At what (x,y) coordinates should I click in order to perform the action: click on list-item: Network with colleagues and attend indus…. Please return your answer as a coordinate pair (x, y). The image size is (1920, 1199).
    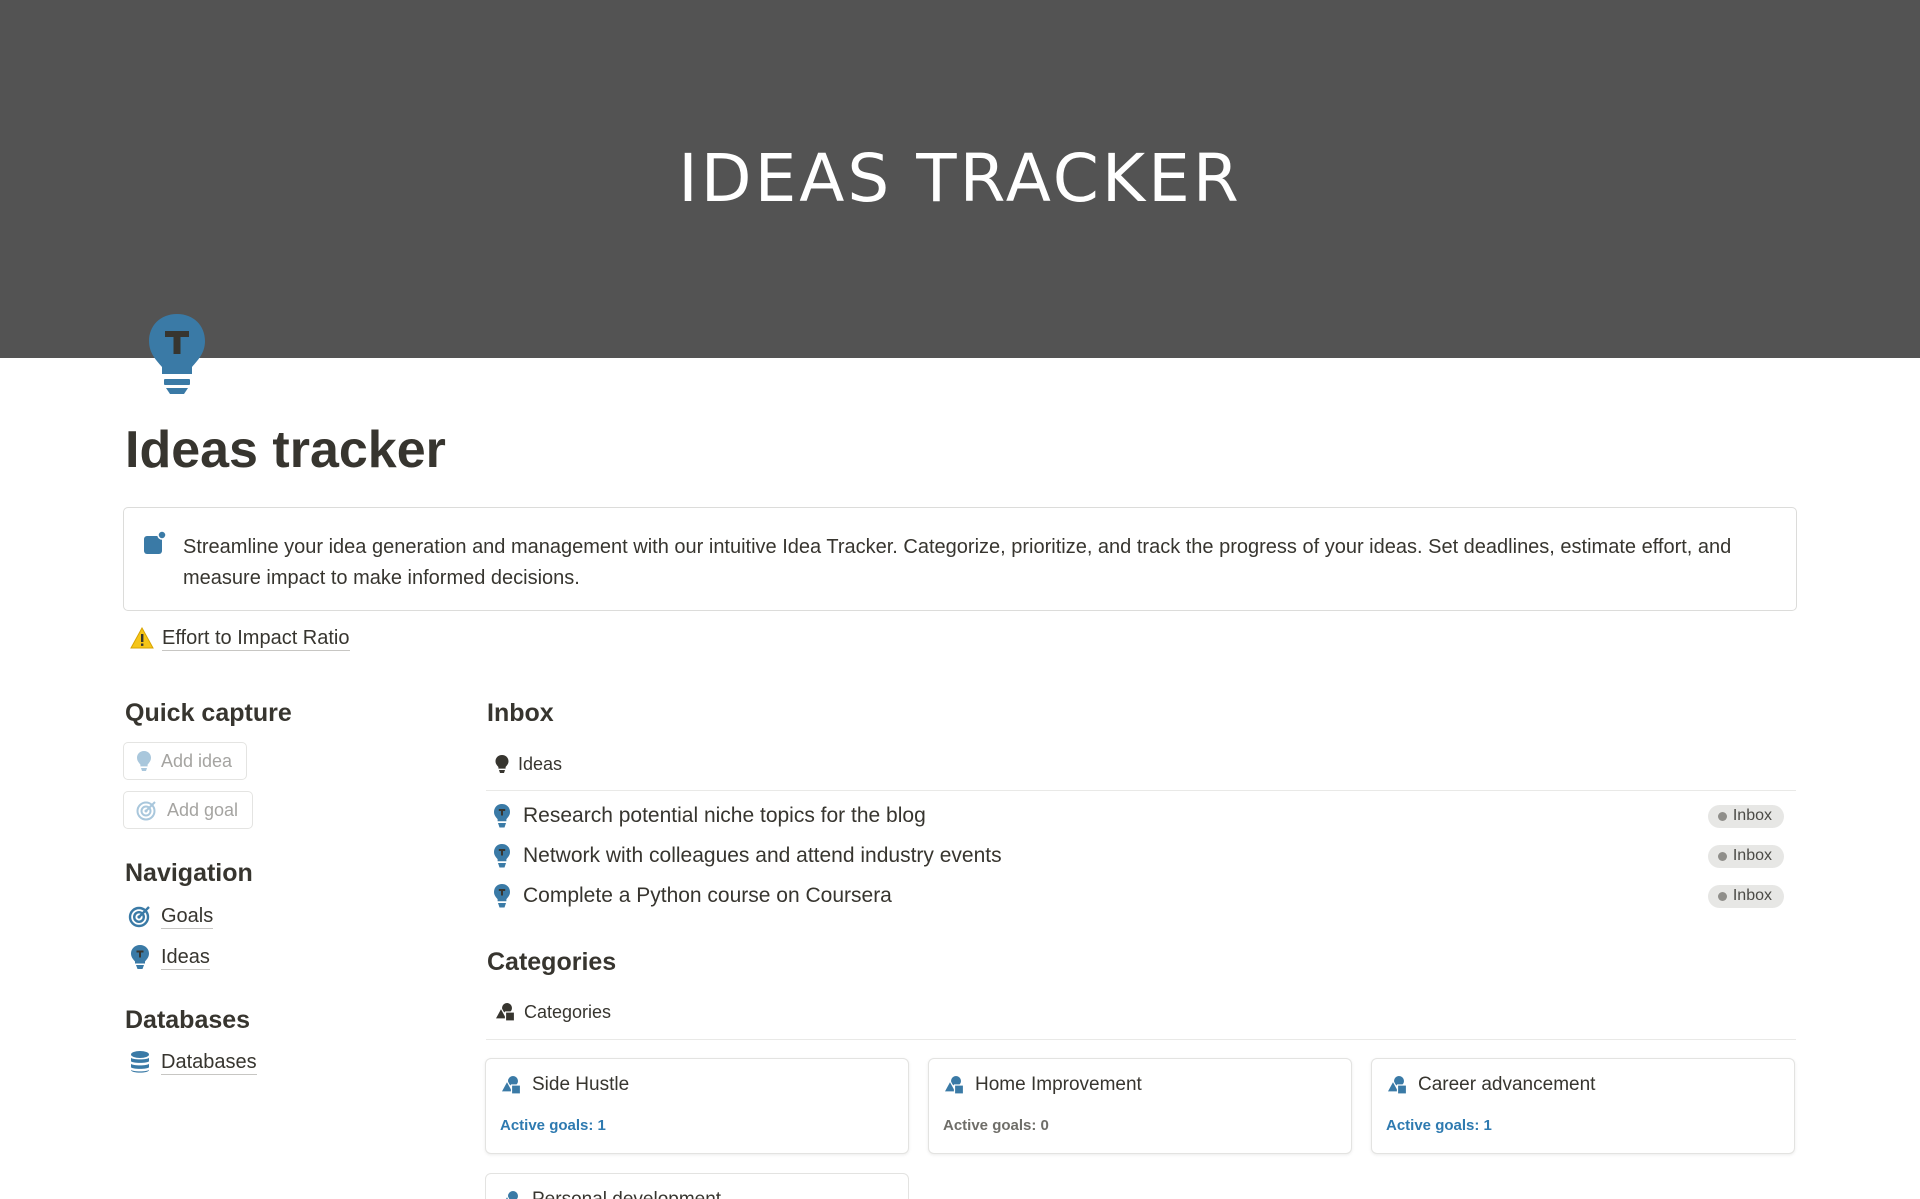
    Looking at the image, I should click on (1138, 856).